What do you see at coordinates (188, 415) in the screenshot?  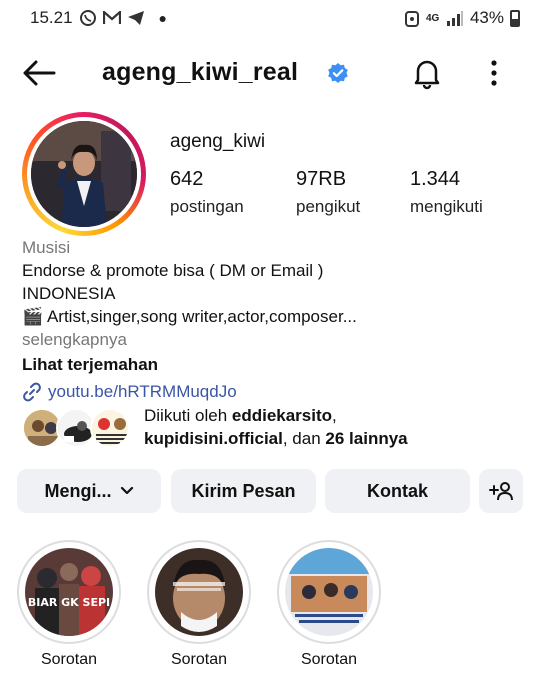 I see `followed-by-prefix: Diikuti oleh` at bounding box center [188, 415].